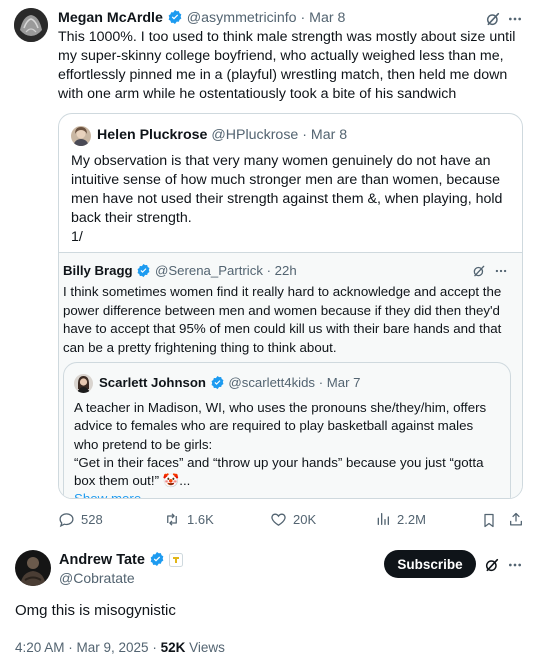 The height and width of the screenshot is (663, 534). What do you see at coordinates (143, 444) in the screenshot?
I see `inner-quote-text-line: who pretend to be girls:` at bounding box center [143, 444].